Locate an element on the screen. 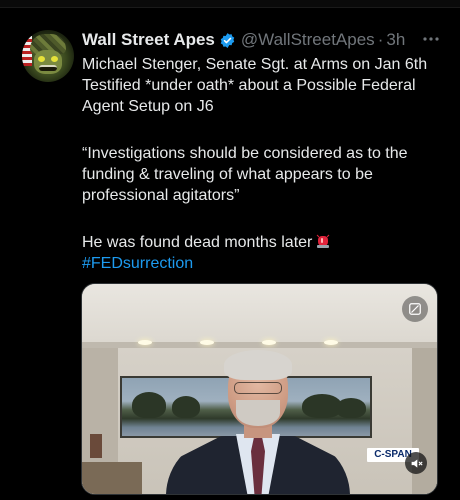 This screenshot has width=460, height=500. painting-tree is located at coordinates (149, 405).